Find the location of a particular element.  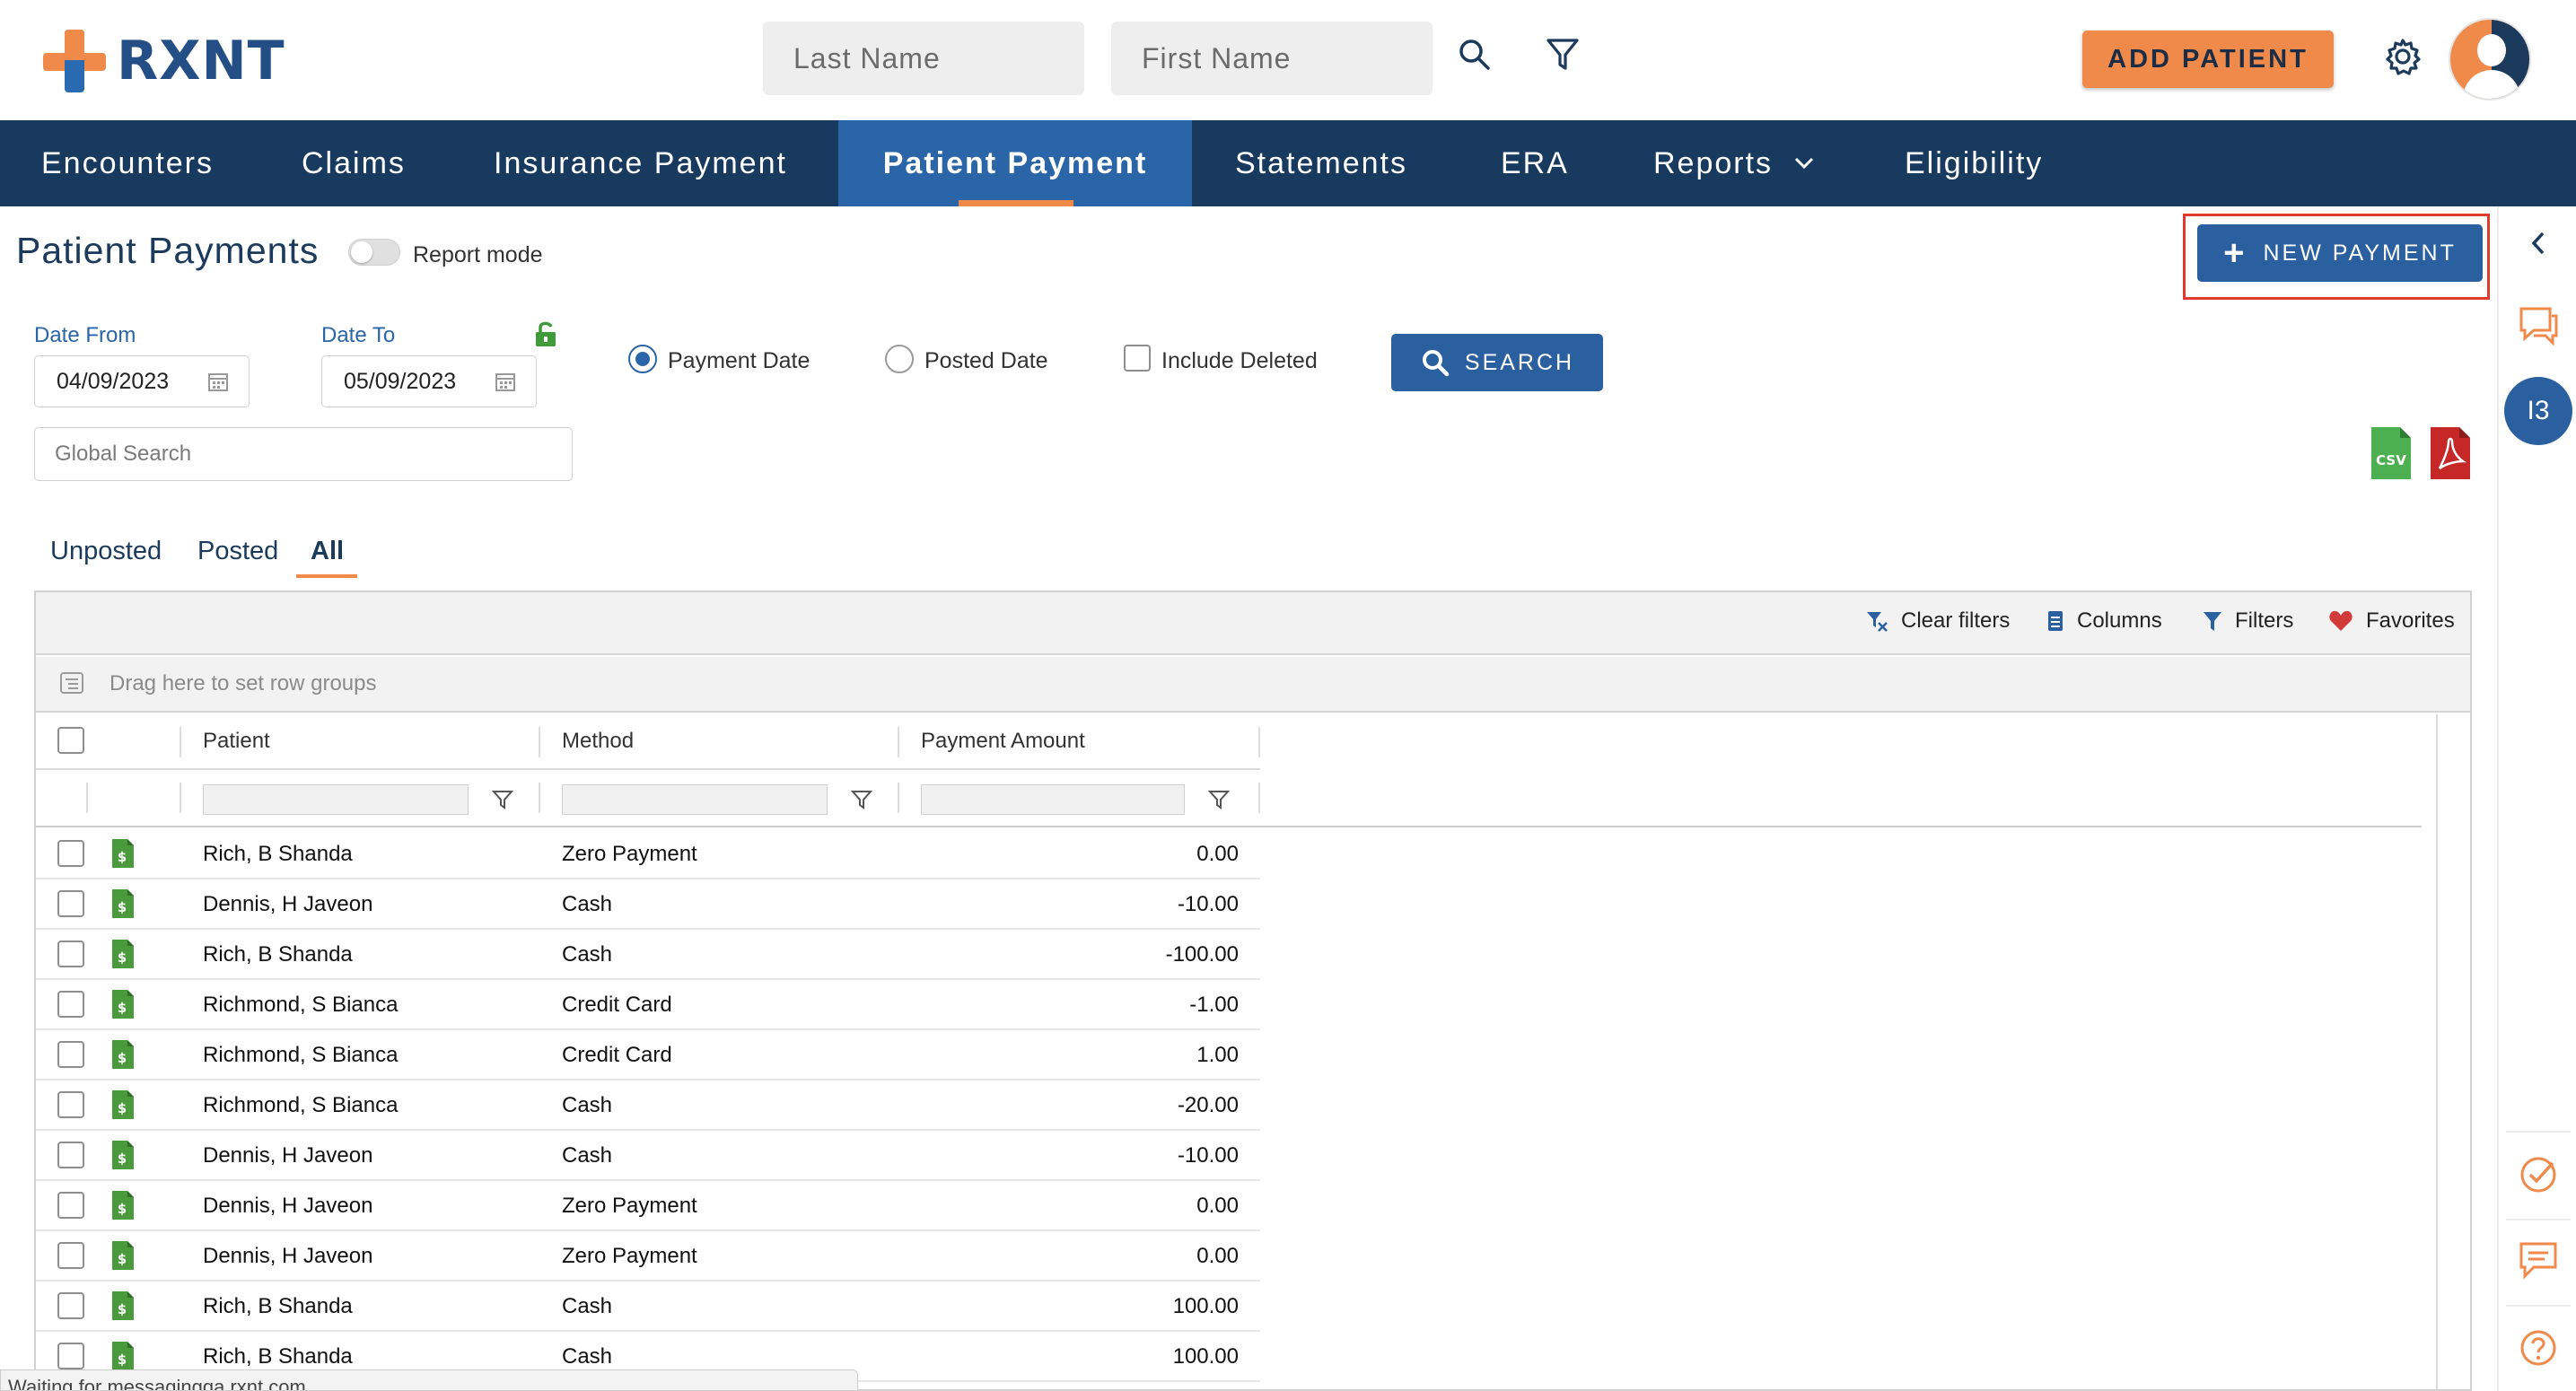

payment-date-label: Payment Date is located at coordinates (739, 360).